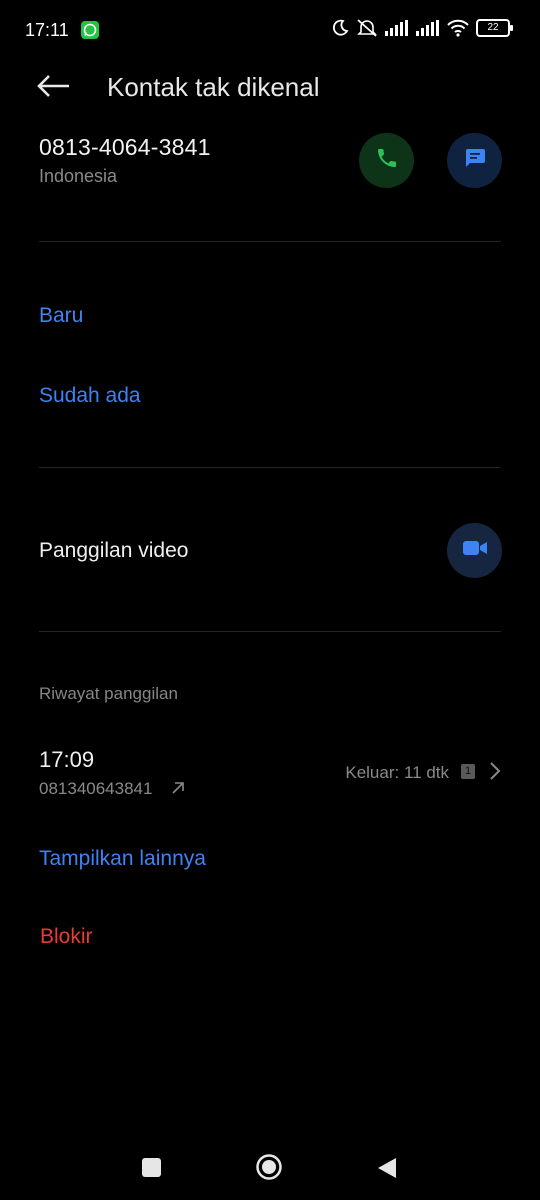 This screenshot has height=1200, width=540. What do you see at coordinates (61, 316) in the screenshot?
I see `new-contact-link: Baru` at bounding box center [61, 316].